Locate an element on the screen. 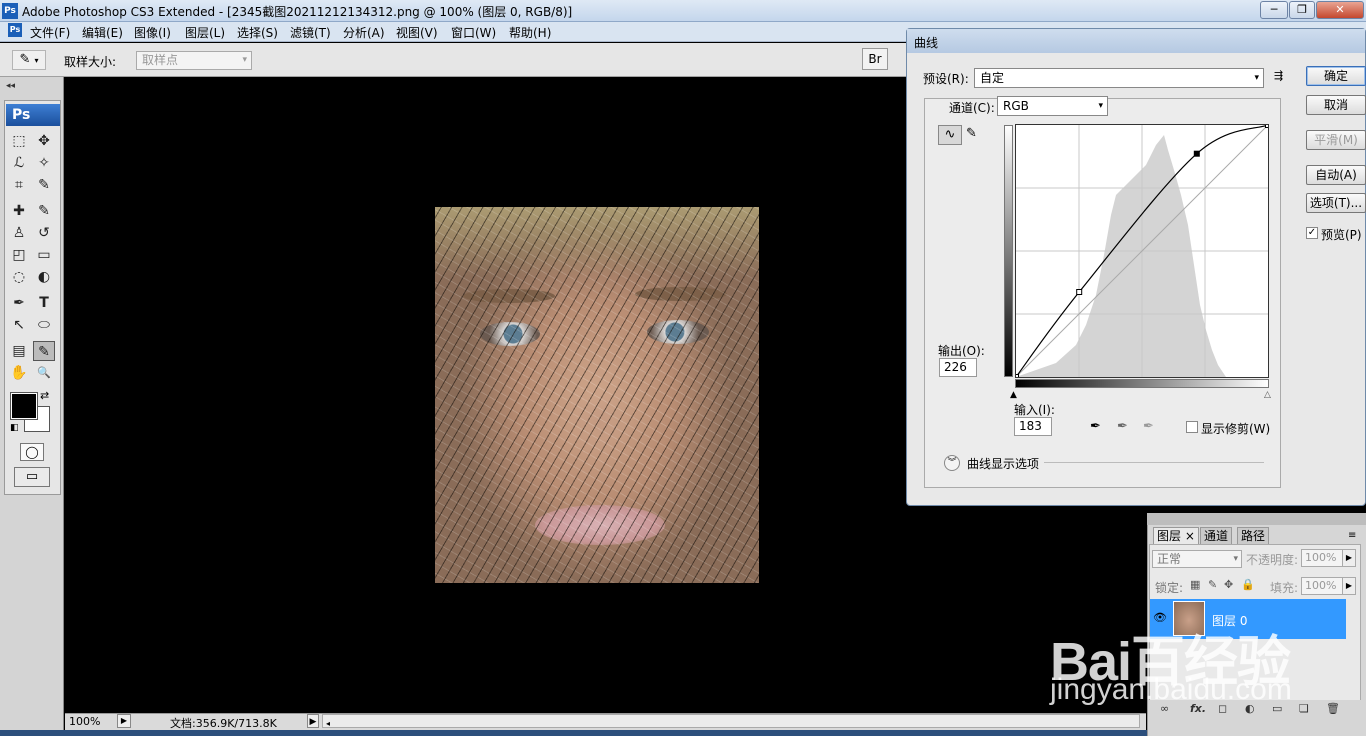 The width and height of the screenshot is (1366, 736). white-point-slider: △ is located at coordinates (1267, 395).